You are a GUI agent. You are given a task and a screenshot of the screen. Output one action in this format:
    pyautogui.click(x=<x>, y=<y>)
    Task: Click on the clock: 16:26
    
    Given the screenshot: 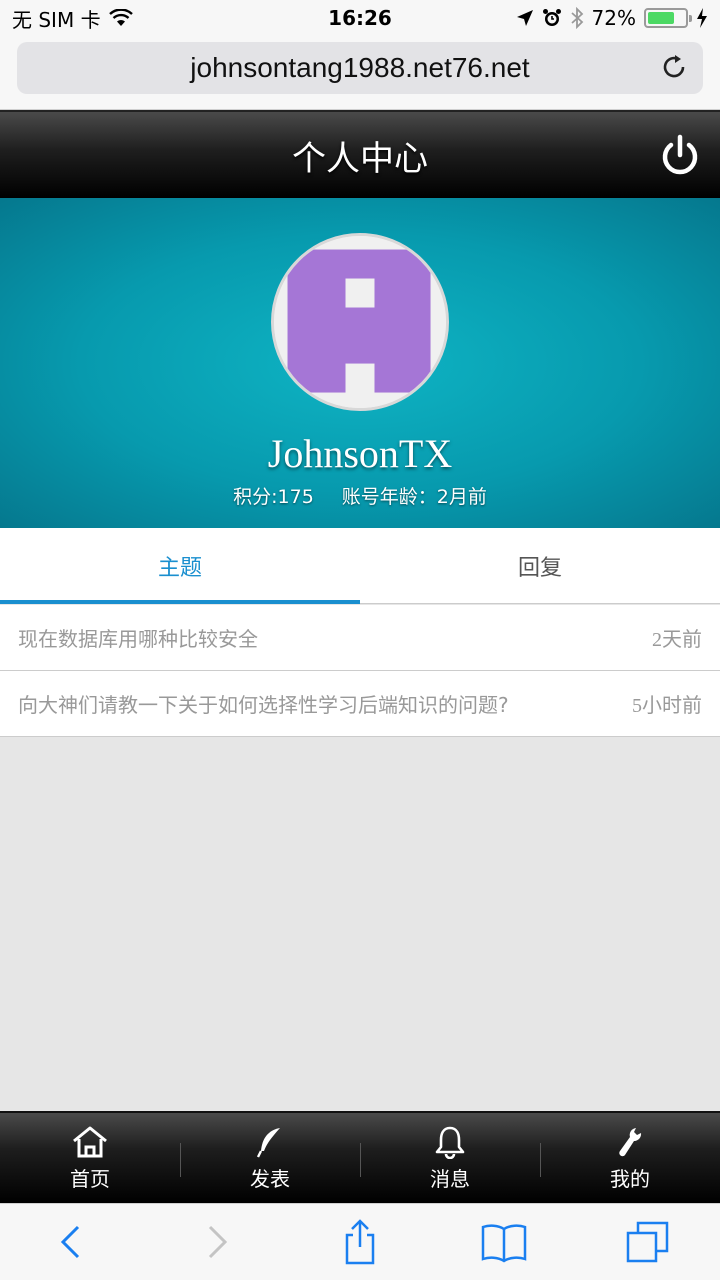 What is the action you would take?
    pyautogui.click(x=360, y=18)
    